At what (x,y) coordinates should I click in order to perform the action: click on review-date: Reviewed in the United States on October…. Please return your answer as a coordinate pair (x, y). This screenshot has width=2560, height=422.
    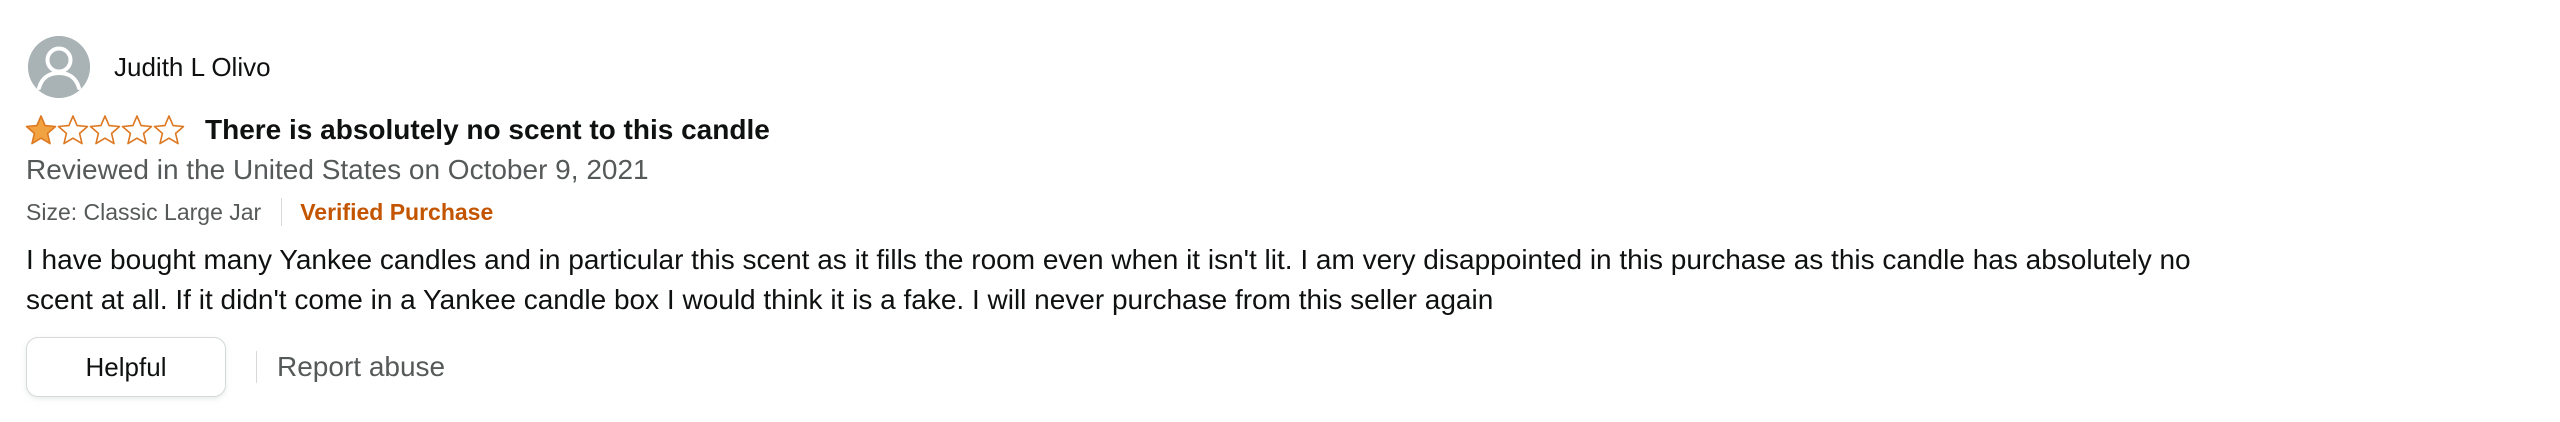
    Looking at the image, I should click on (337, 169).